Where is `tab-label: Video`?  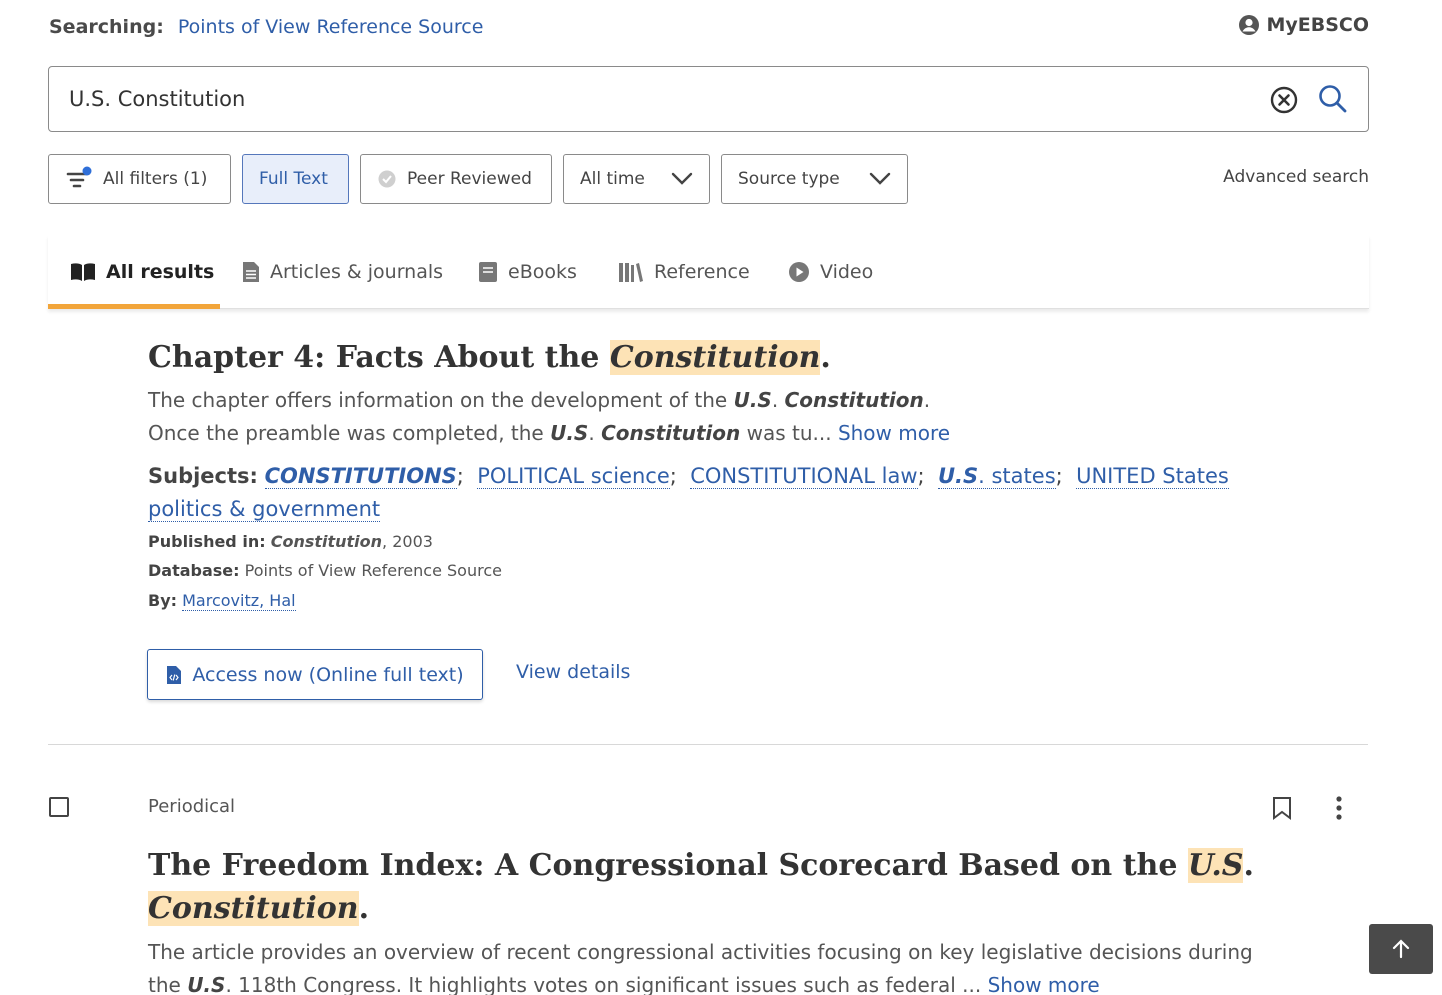
tab-label: Video is located at coordinates (847, 272).